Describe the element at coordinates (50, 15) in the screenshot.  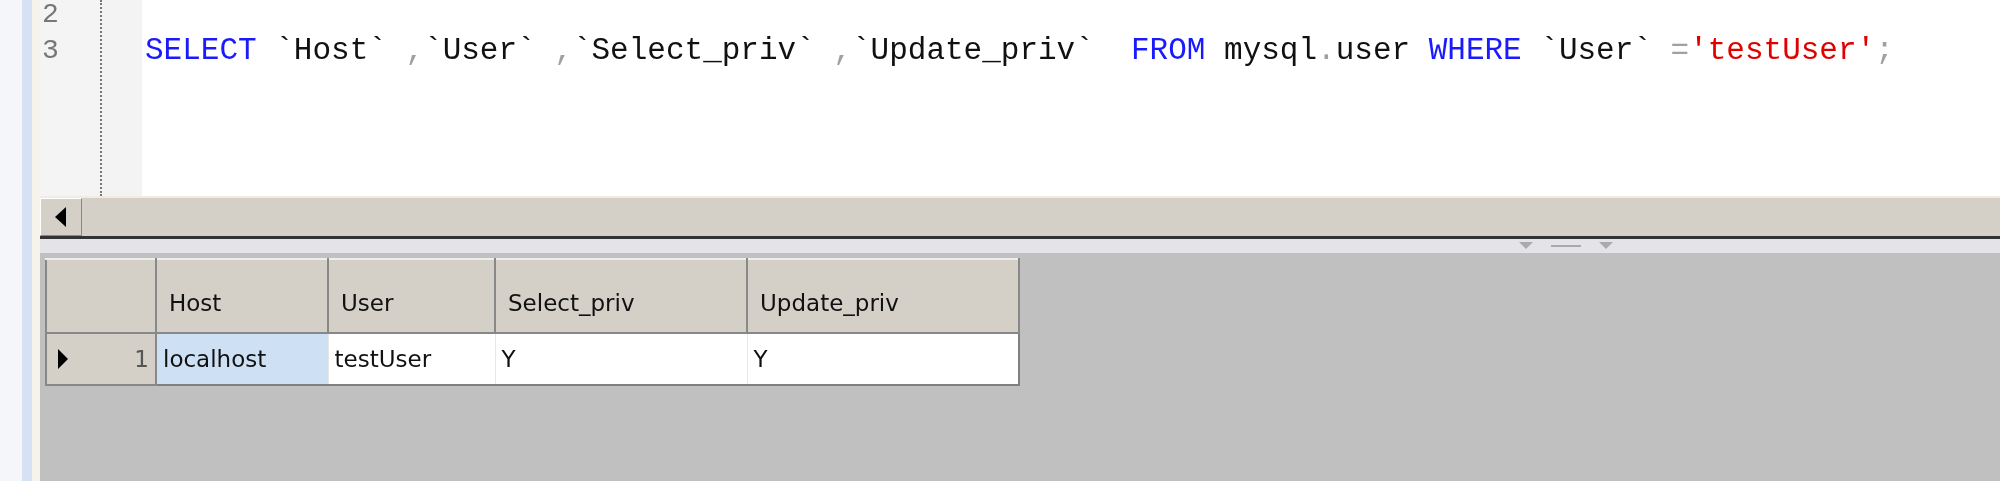
I see `line-number: 2` at that location.